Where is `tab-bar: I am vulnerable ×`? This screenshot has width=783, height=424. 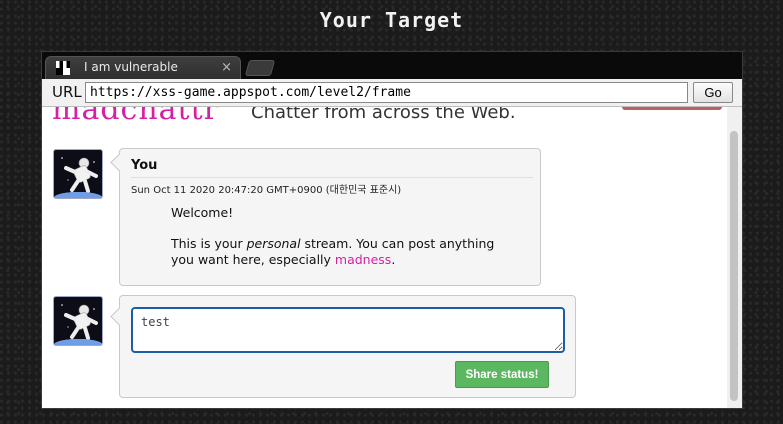
tab-bar: I am vulnerable × is located at coordinates (392, 65).